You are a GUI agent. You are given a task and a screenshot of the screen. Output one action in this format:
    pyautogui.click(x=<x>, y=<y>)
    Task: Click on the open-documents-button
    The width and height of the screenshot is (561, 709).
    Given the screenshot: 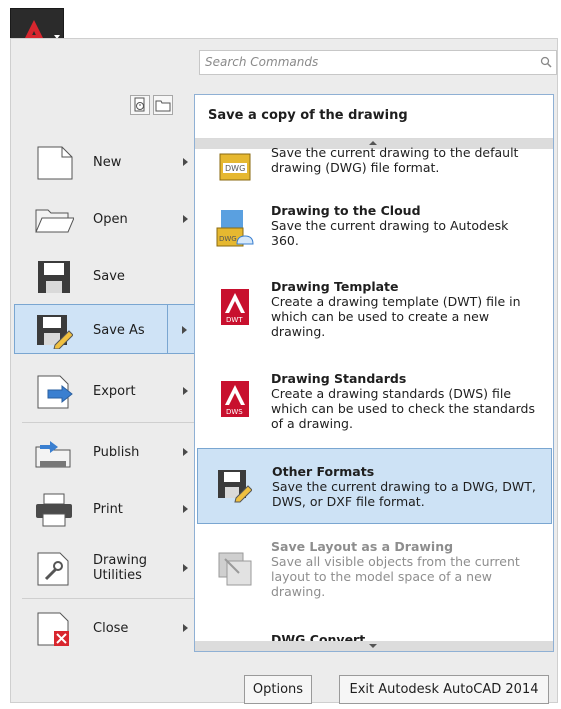 What is the action you would take?
    pyautogui.click(x=163, y=105)
    